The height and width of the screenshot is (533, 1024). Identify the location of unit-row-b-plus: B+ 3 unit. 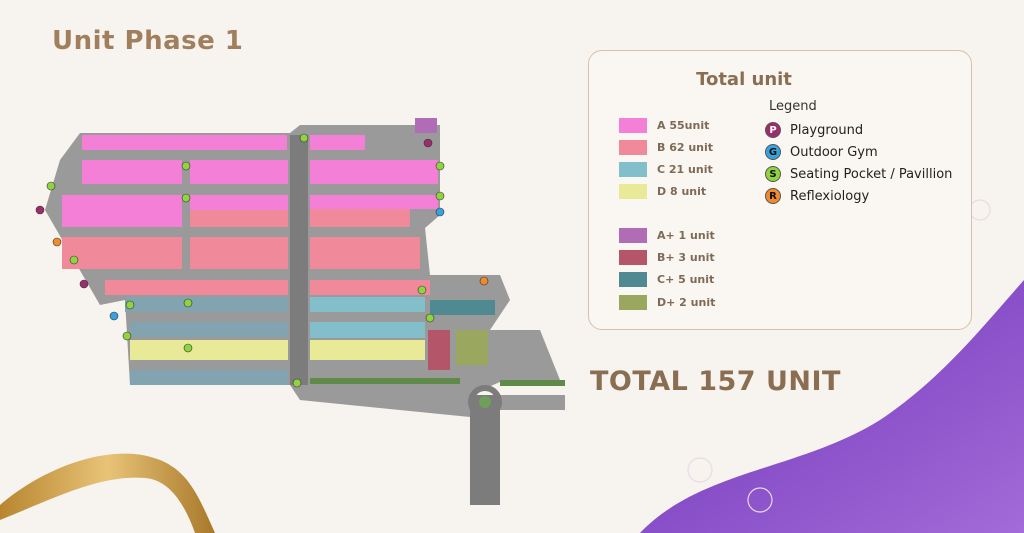
(667, 257).